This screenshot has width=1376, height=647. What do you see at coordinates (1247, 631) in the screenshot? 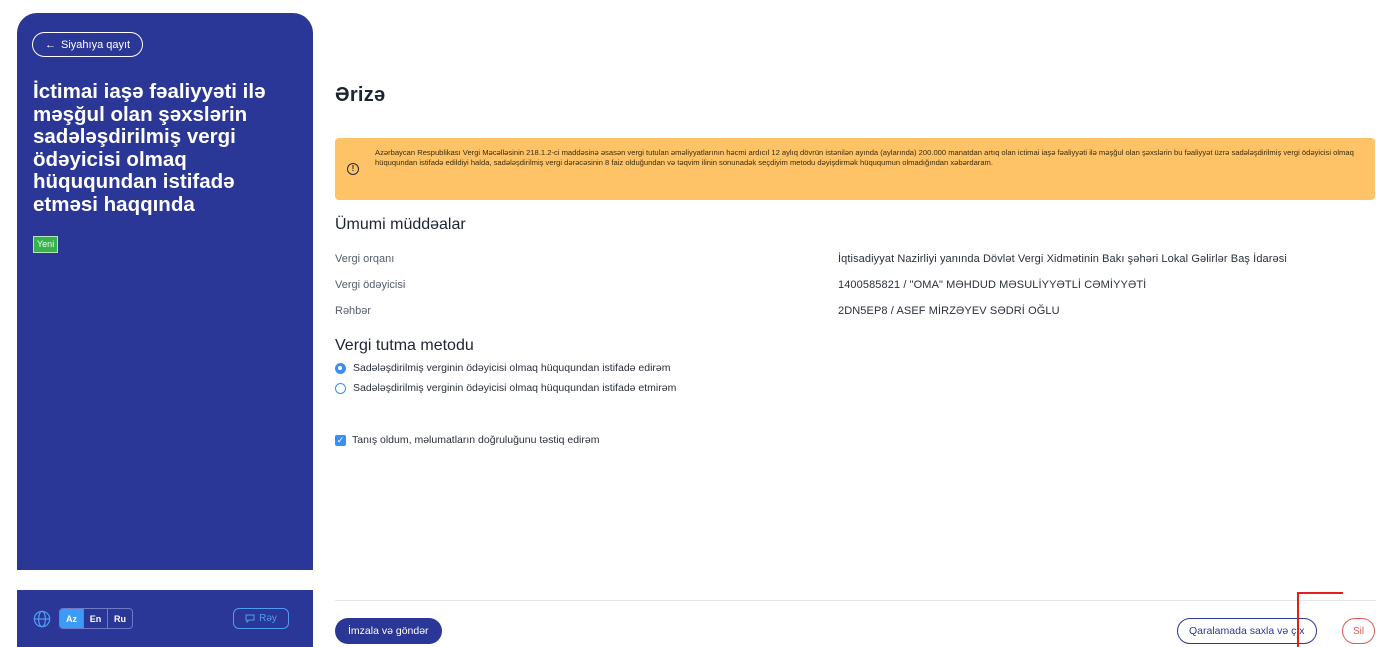
I see `save-draft-button: Qaralamada saxla və çıx` at bounding box center [1247, 631].